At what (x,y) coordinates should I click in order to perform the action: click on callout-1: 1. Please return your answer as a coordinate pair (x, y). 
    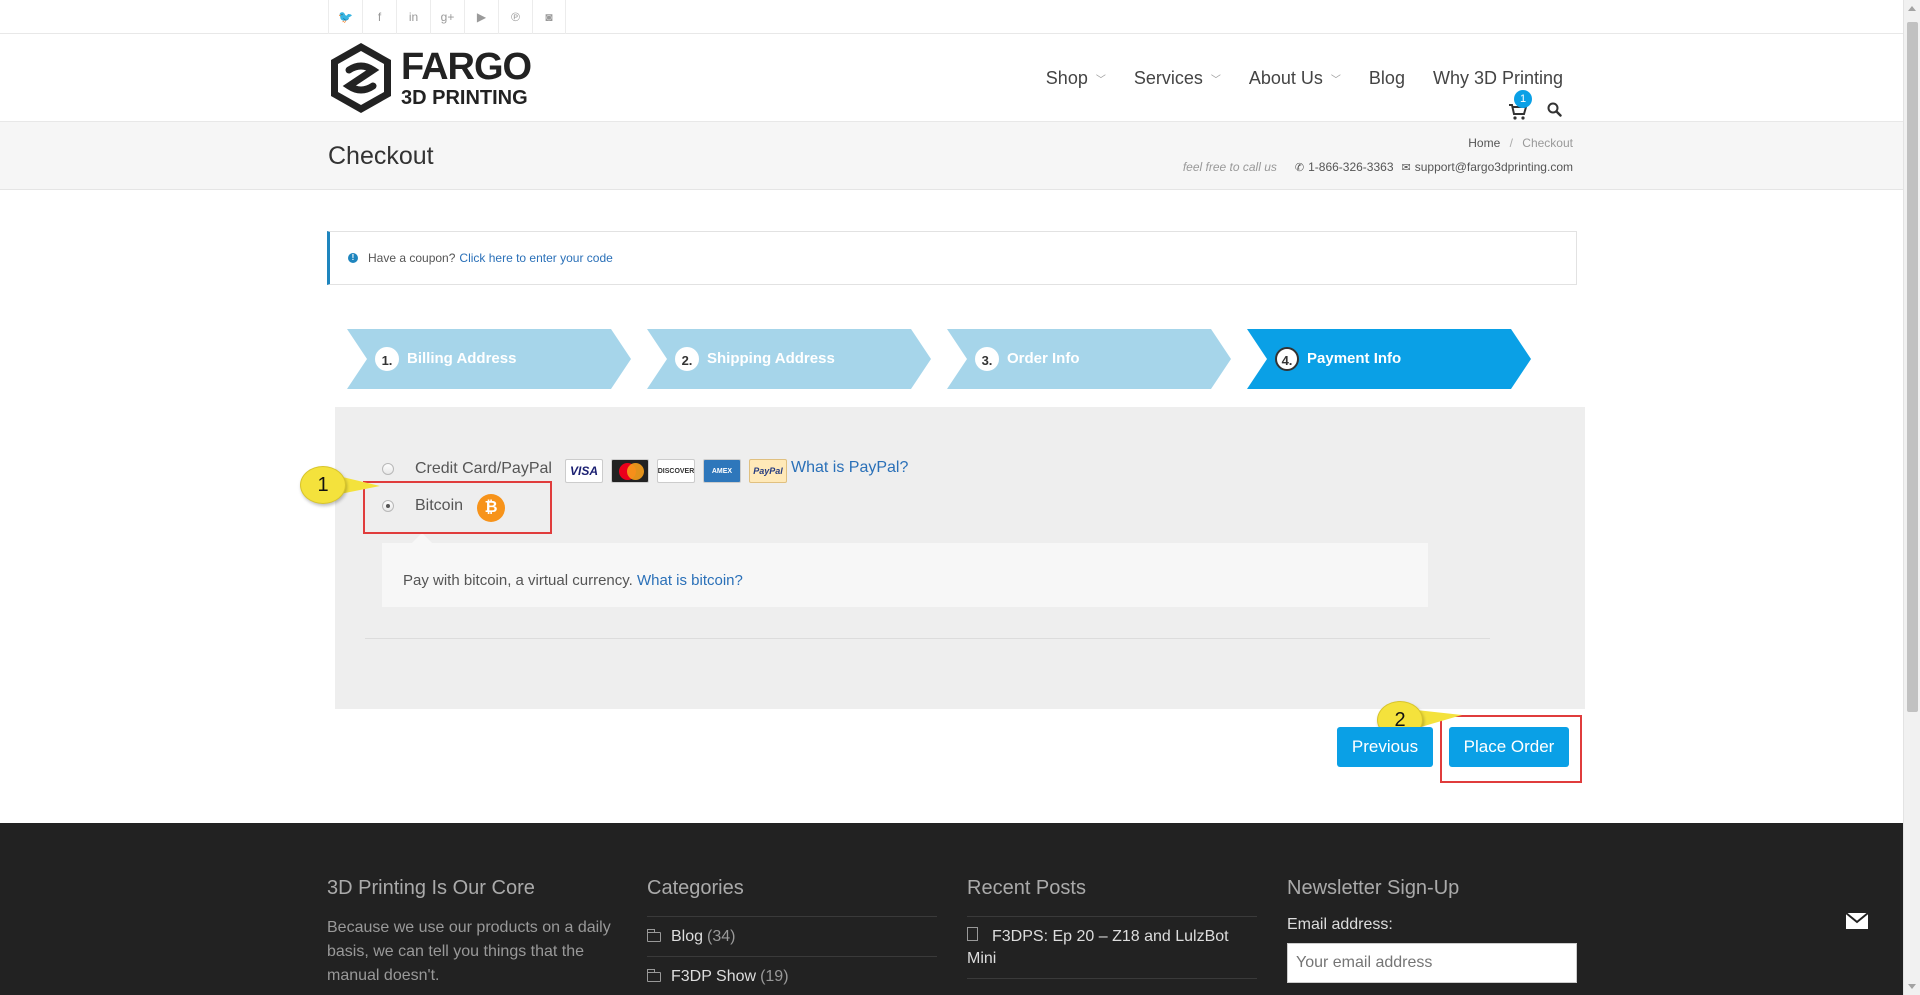
    Looking at the image, I should click on (340, 485).